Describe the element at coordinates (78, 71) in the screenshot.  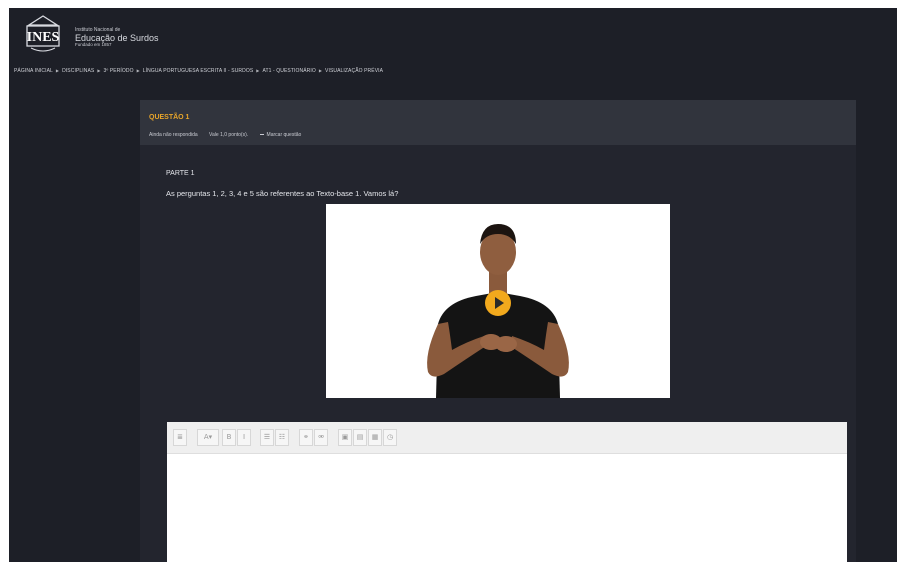
I see `breadcrumb-disciplinas: DISCIPLINAS` at that location.